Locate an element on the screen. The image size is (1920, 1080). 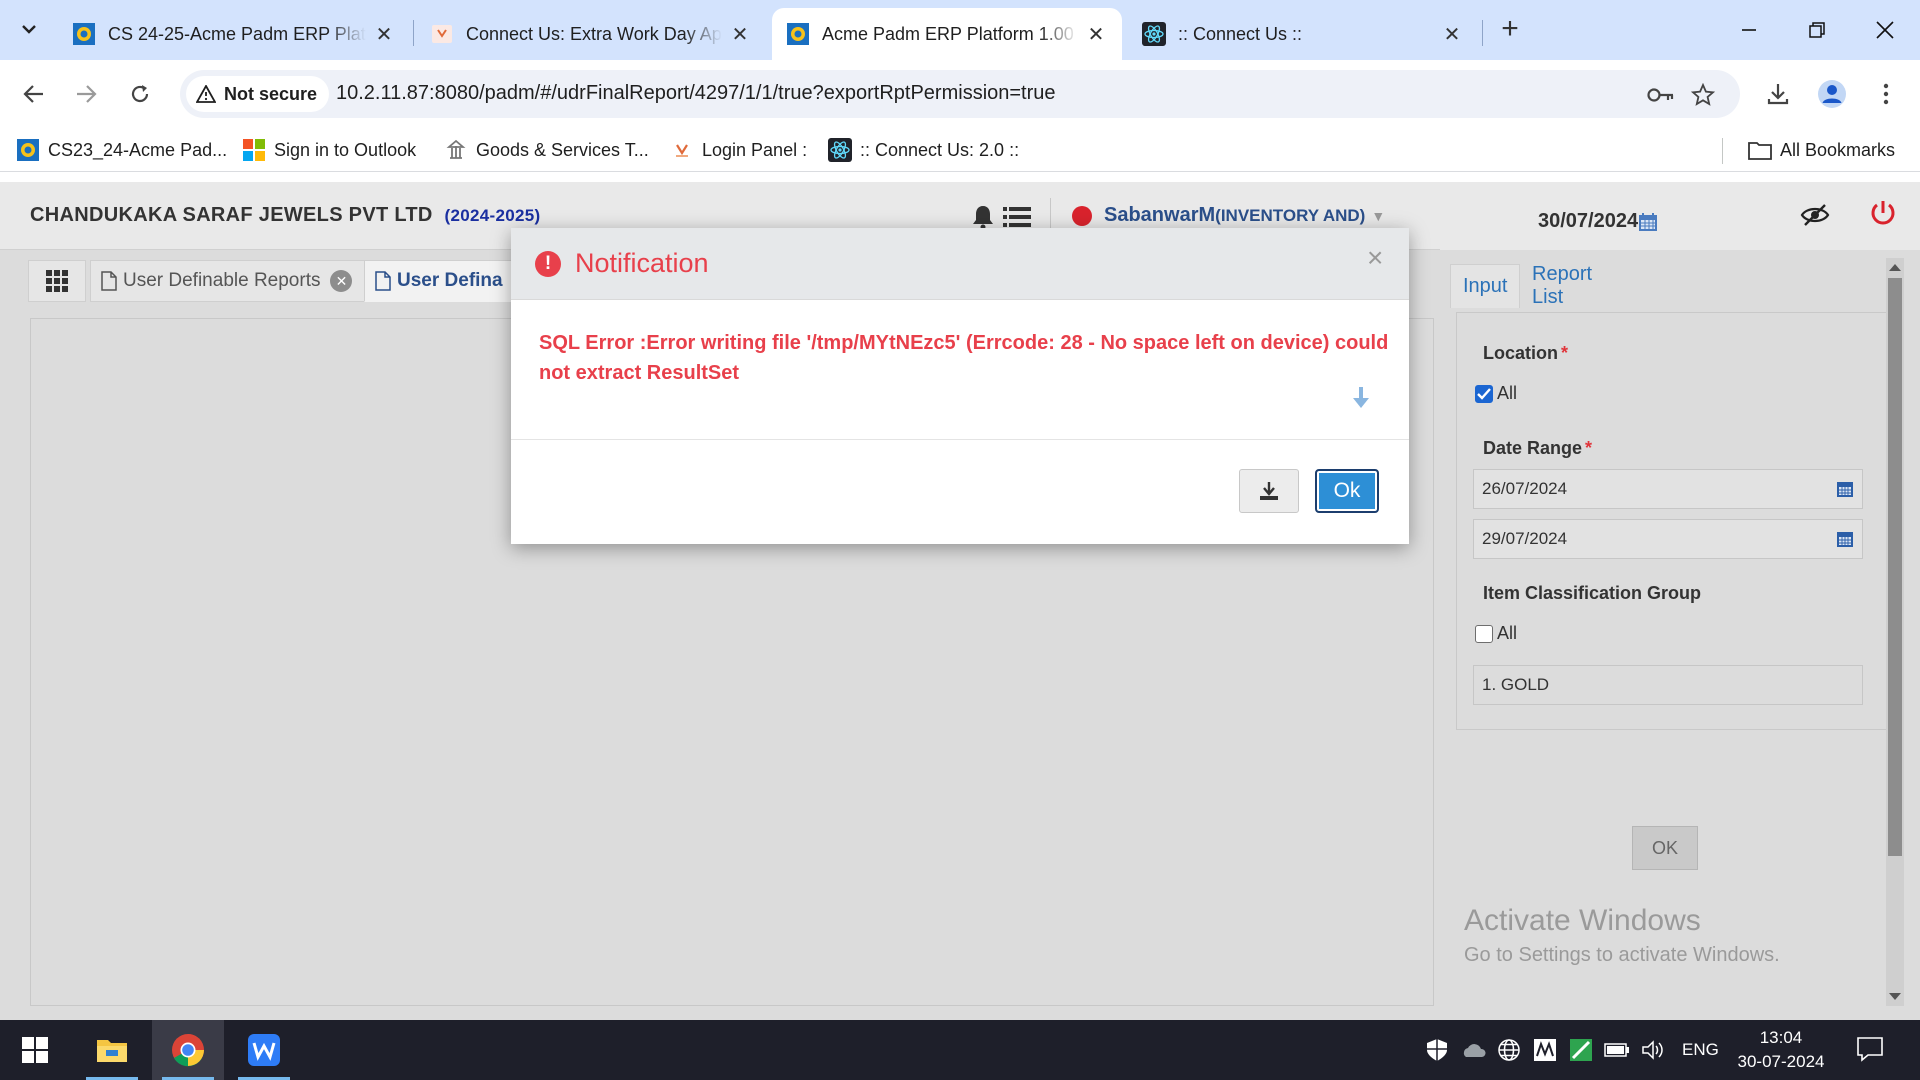
bookmark-star-button is located at coordinates (1703, 95).